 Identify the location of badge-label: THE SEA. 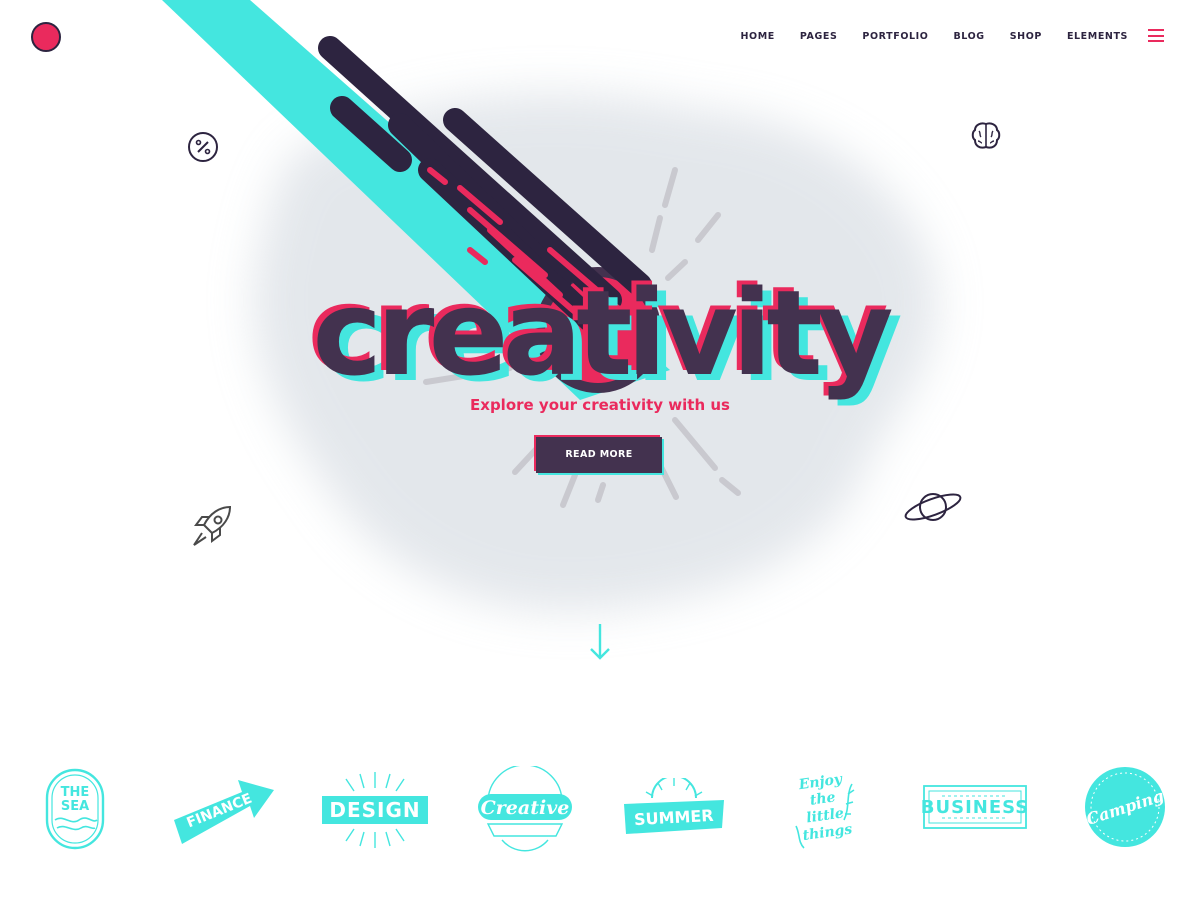
(75, 799).